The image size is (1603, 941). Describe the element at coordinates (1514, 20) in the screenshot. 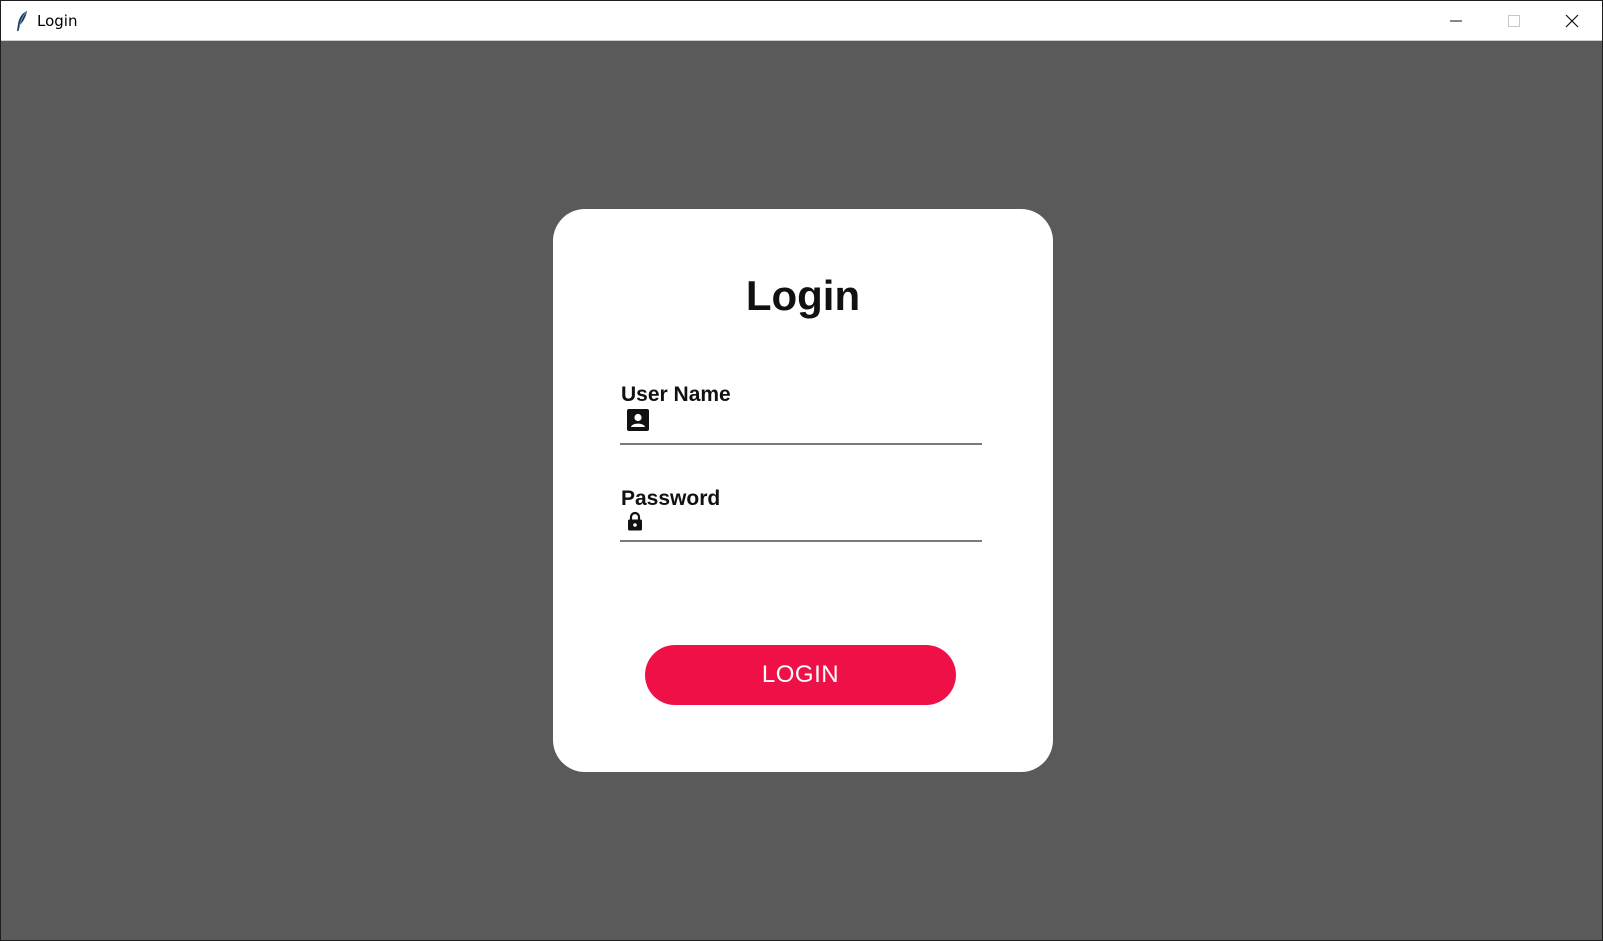

I see `maximize-button` at that location.